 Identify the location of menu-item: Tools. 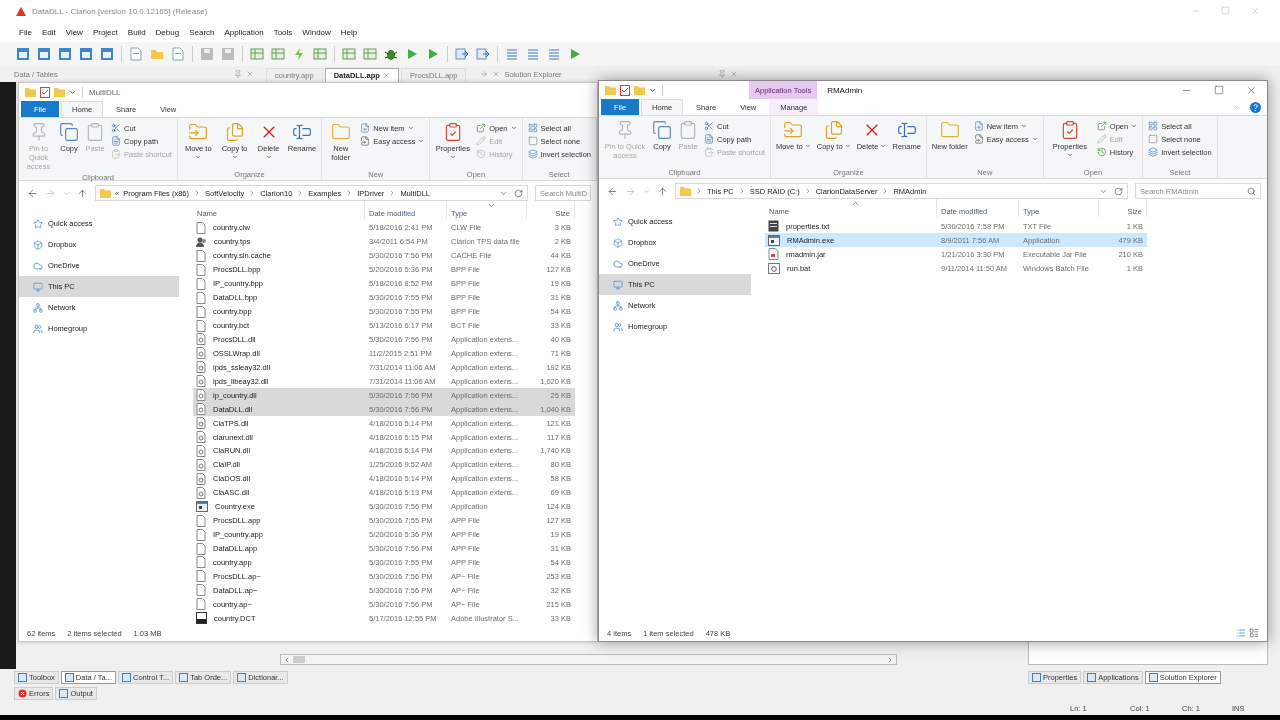
(283, 32).